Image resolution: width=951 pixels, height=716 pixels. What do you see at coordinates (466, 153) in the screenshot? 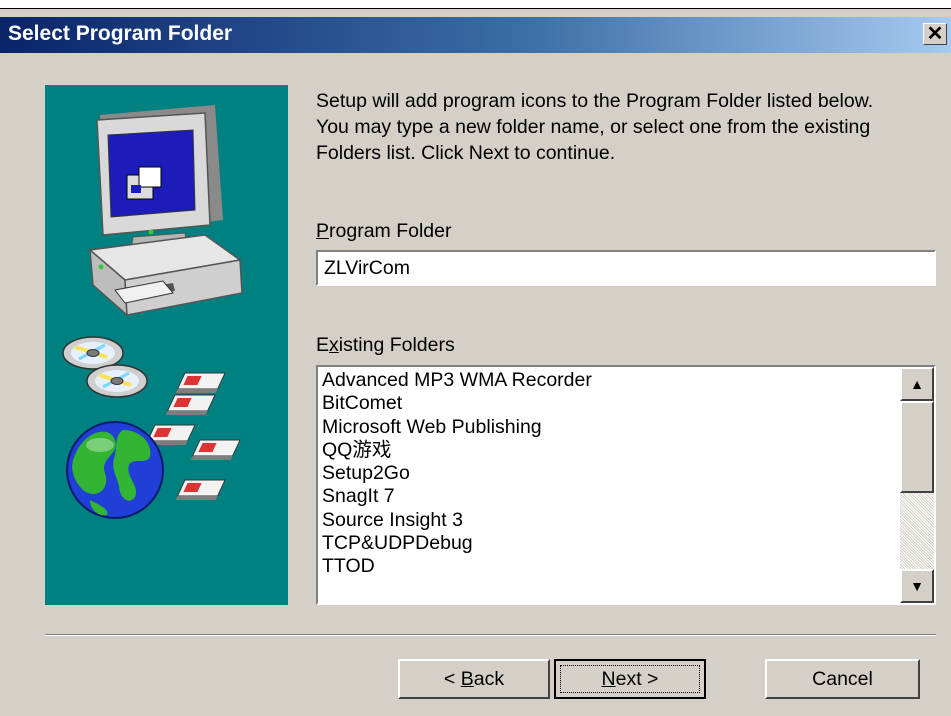
I see `instructions-line: Folders list. Click Next to continue.` at bounding box center [466, 153].